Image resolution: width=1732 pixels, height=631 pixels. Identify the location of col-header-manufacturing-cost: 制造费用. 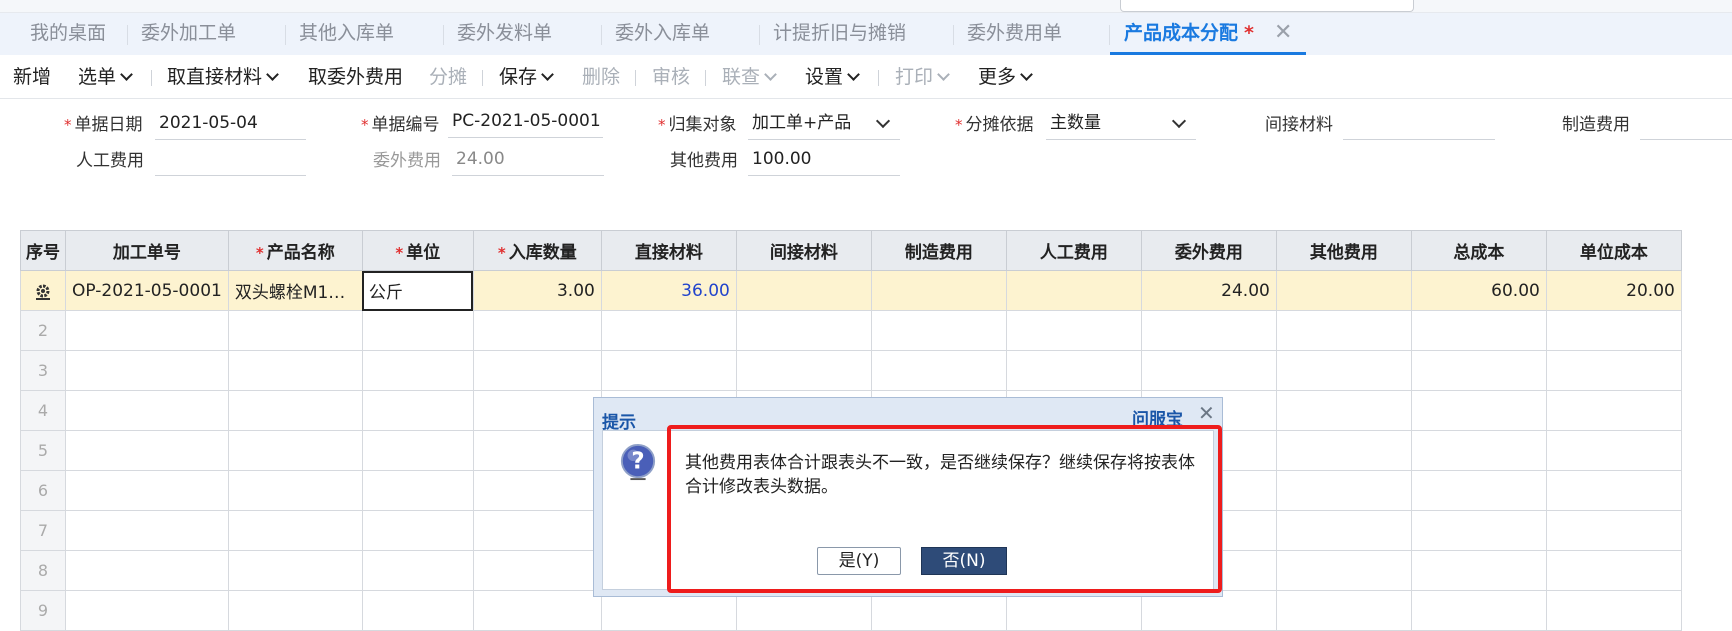
(938, 250).